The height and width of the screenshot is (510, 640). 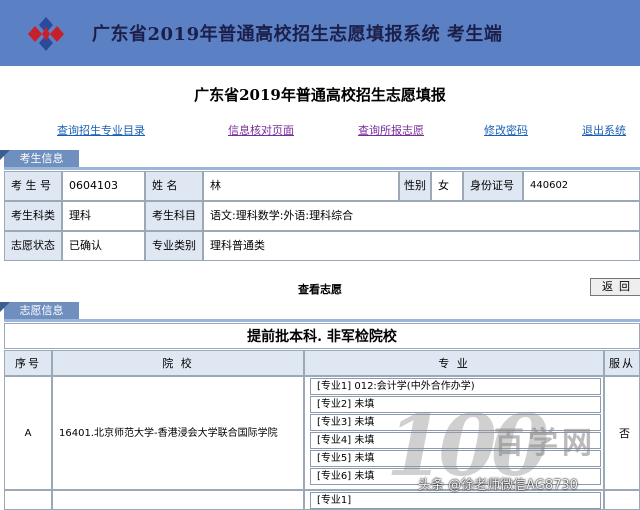 I want to click on app-title: 广东省2019年普通高校招生志愿填报系统 考生端, so click(x=297, y=34).